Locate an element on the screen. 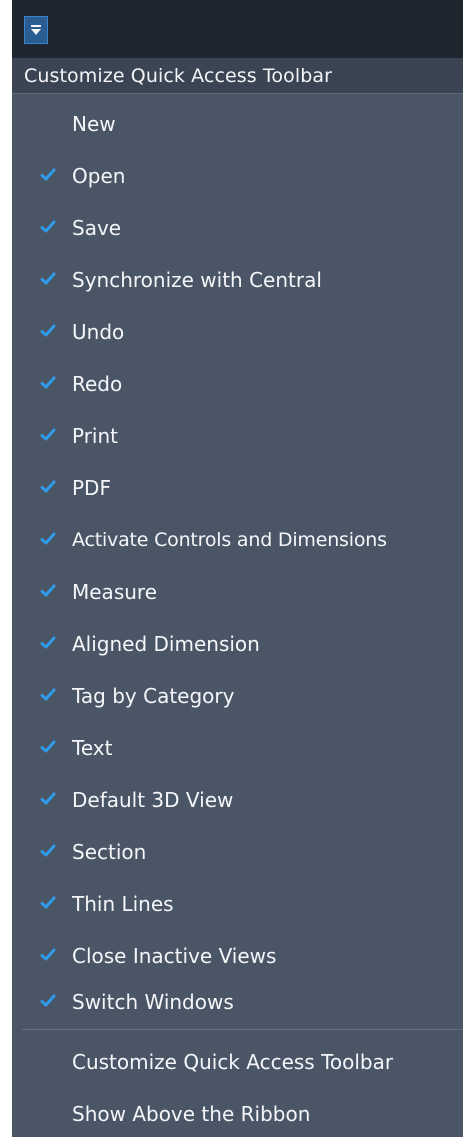 The image size is (463, 1140). menu-item-label: PDF is located at coordinates (91, 488).